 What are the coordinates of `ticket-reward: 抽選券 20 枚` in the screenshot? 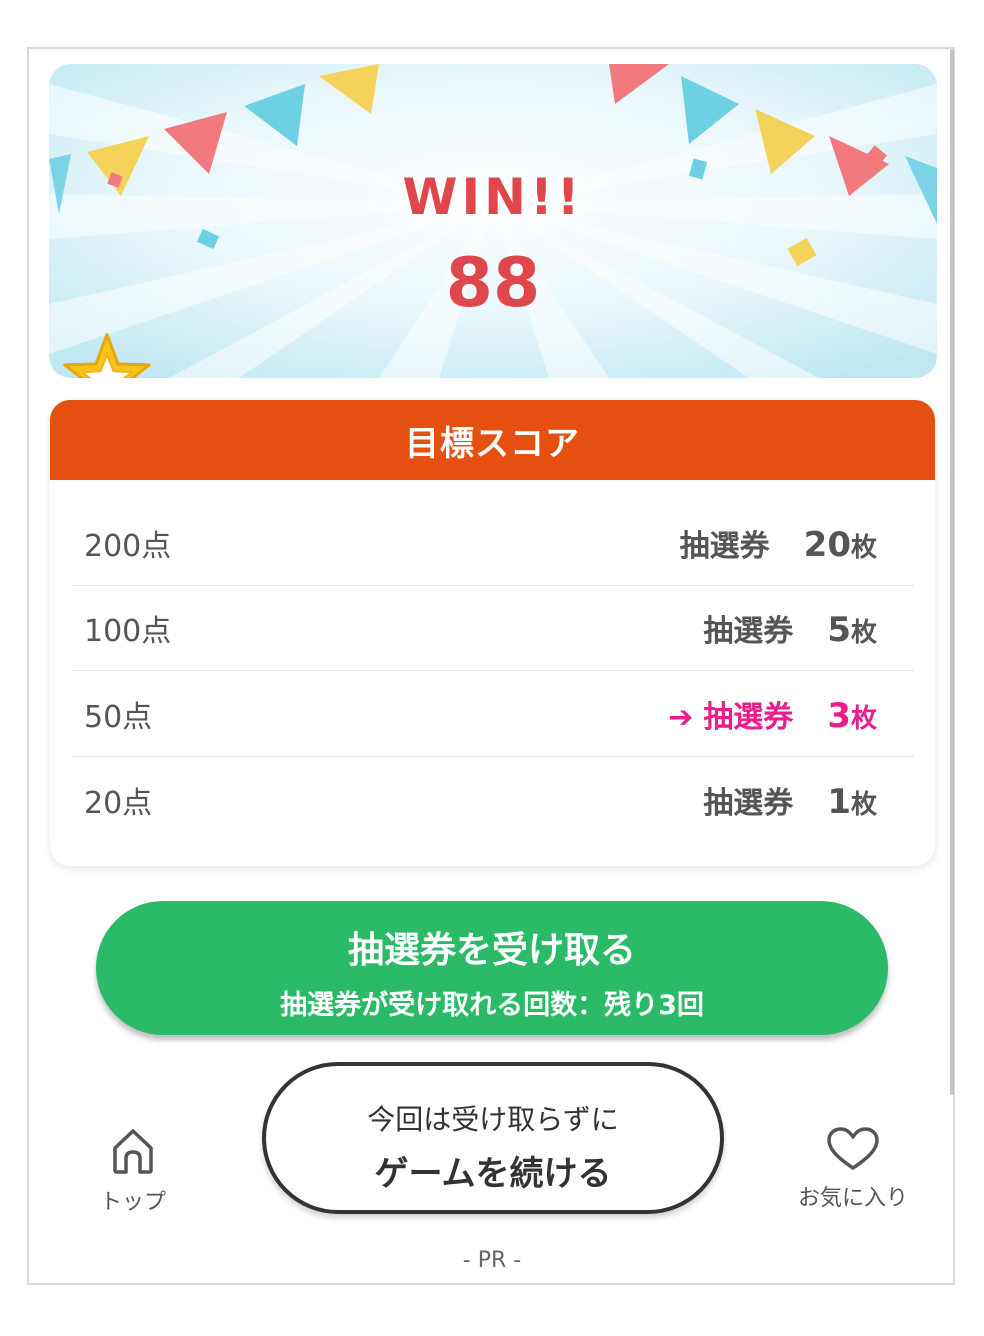 It's located at (778, 543).